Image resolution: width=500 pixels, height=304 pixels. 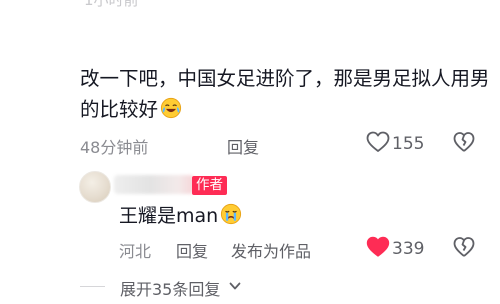 What do you see at coordinates (135, 251) in the screenshot?
I see `reply-location: 河北` at bounding box center [135, 251].